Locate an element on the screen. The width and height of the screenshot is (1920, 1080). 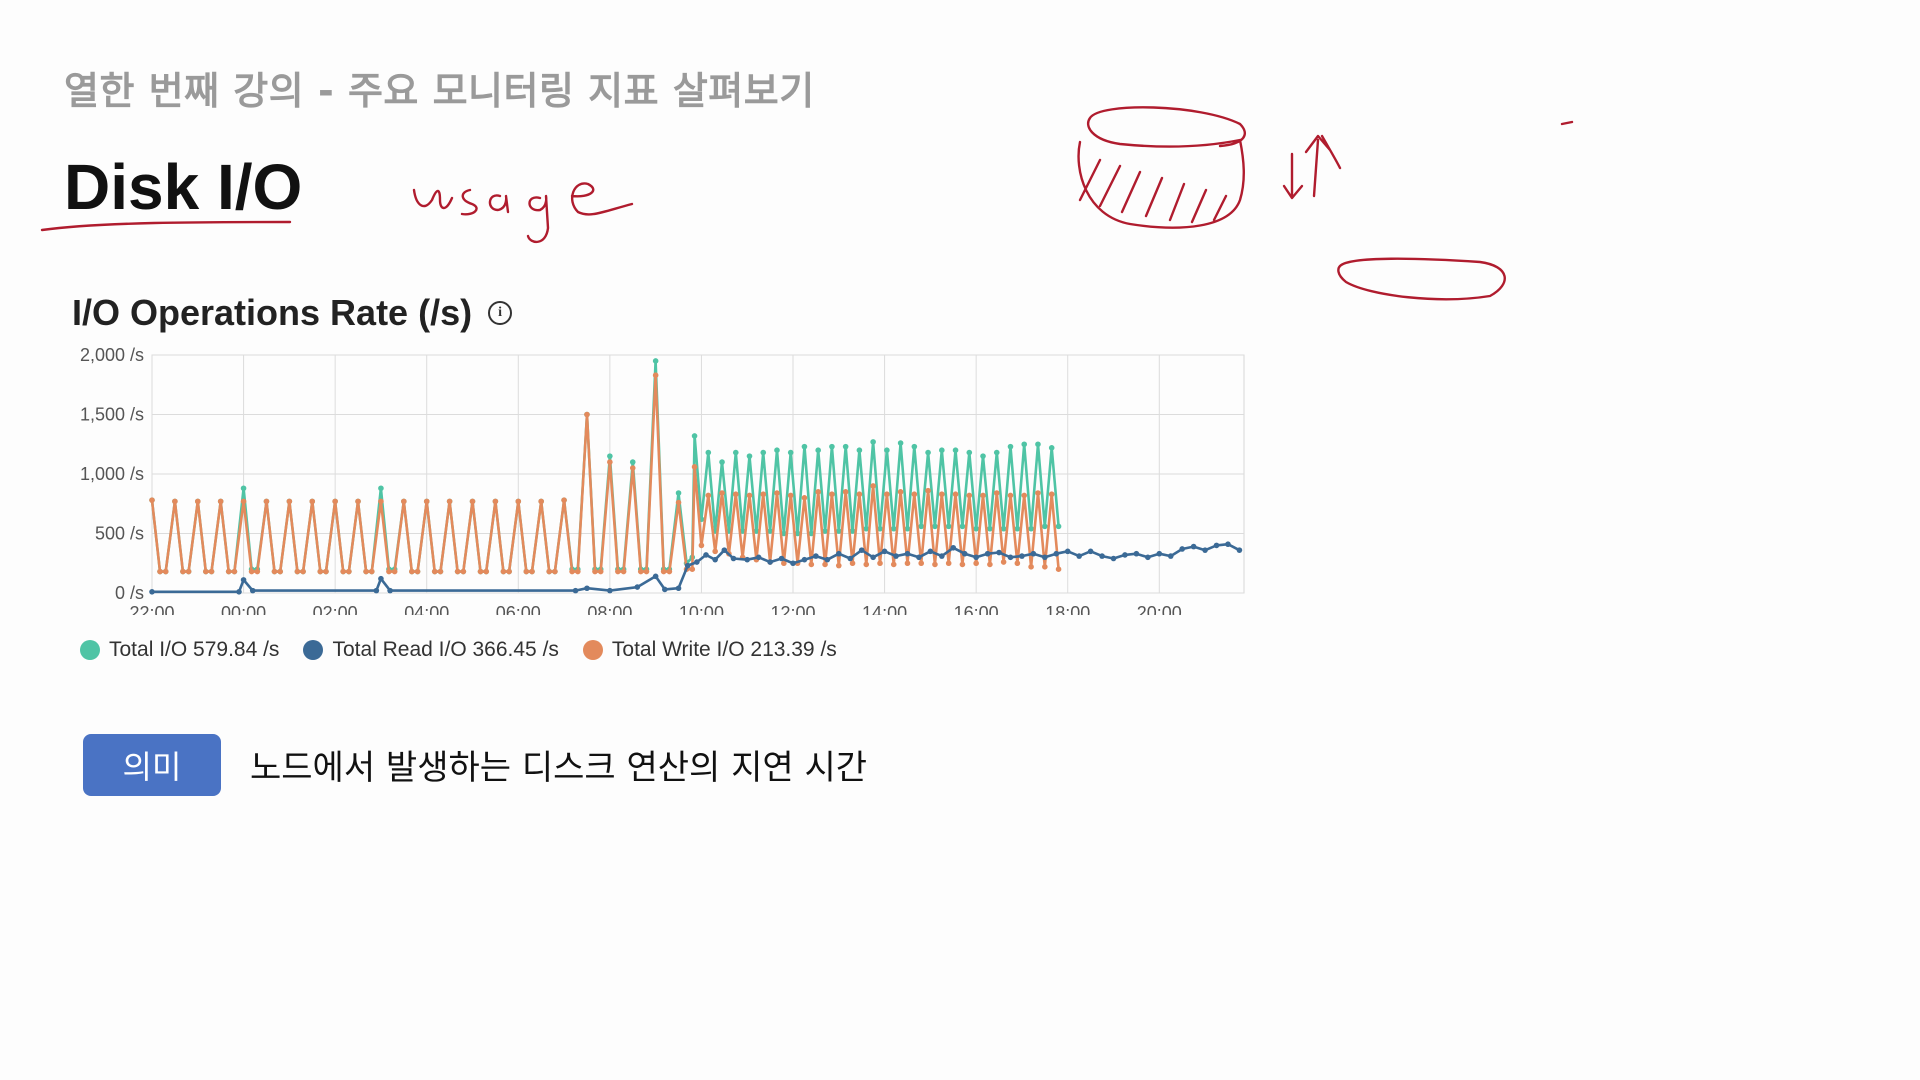
info-icon: i is located at coordinates (500, 313).